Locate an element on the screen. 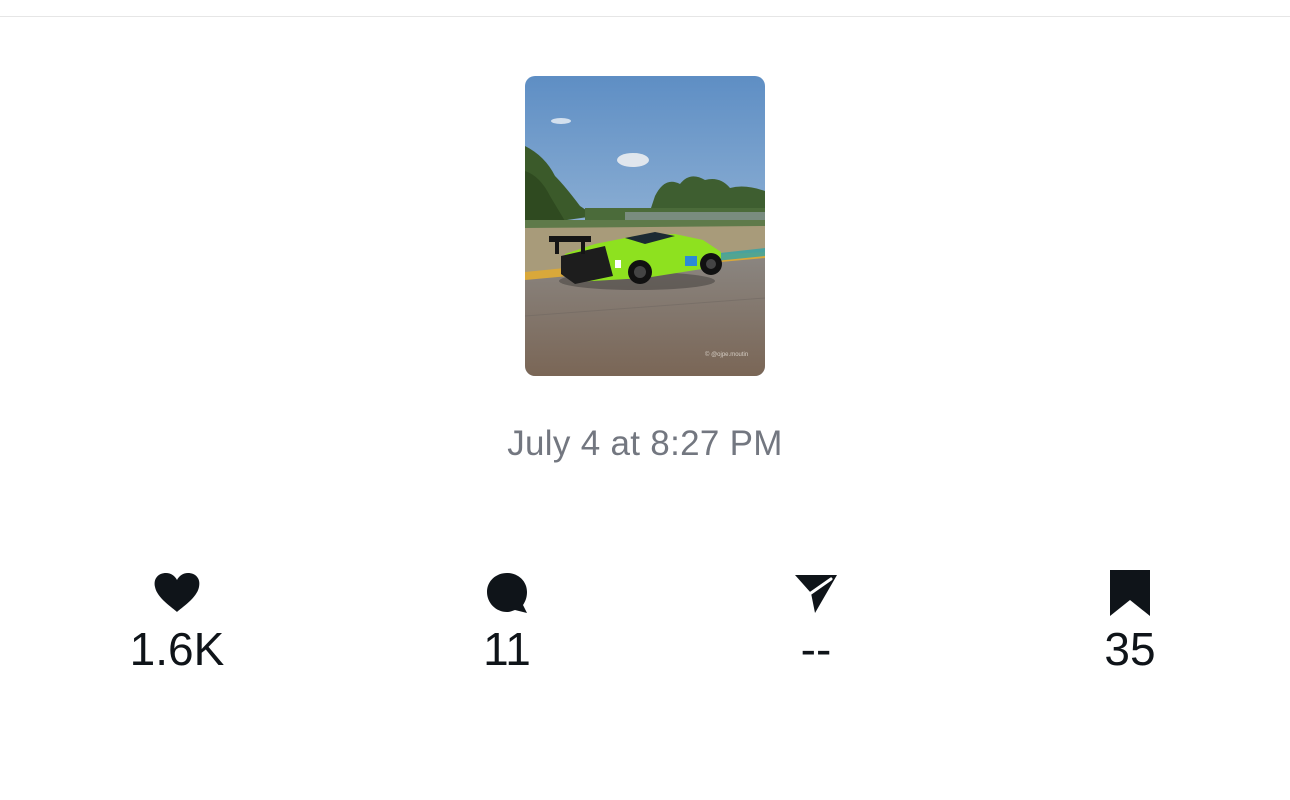 The image size is (1290, 800). send-icon is located at coordinates (816, 593).